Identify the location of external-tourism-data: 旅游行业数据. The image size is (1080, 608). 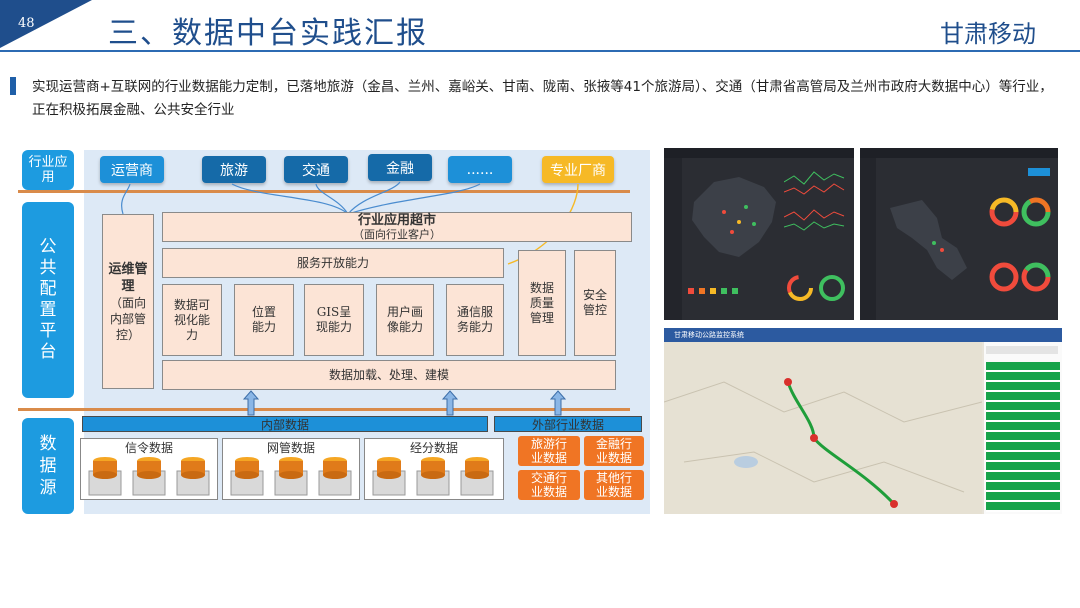
(549, 451).